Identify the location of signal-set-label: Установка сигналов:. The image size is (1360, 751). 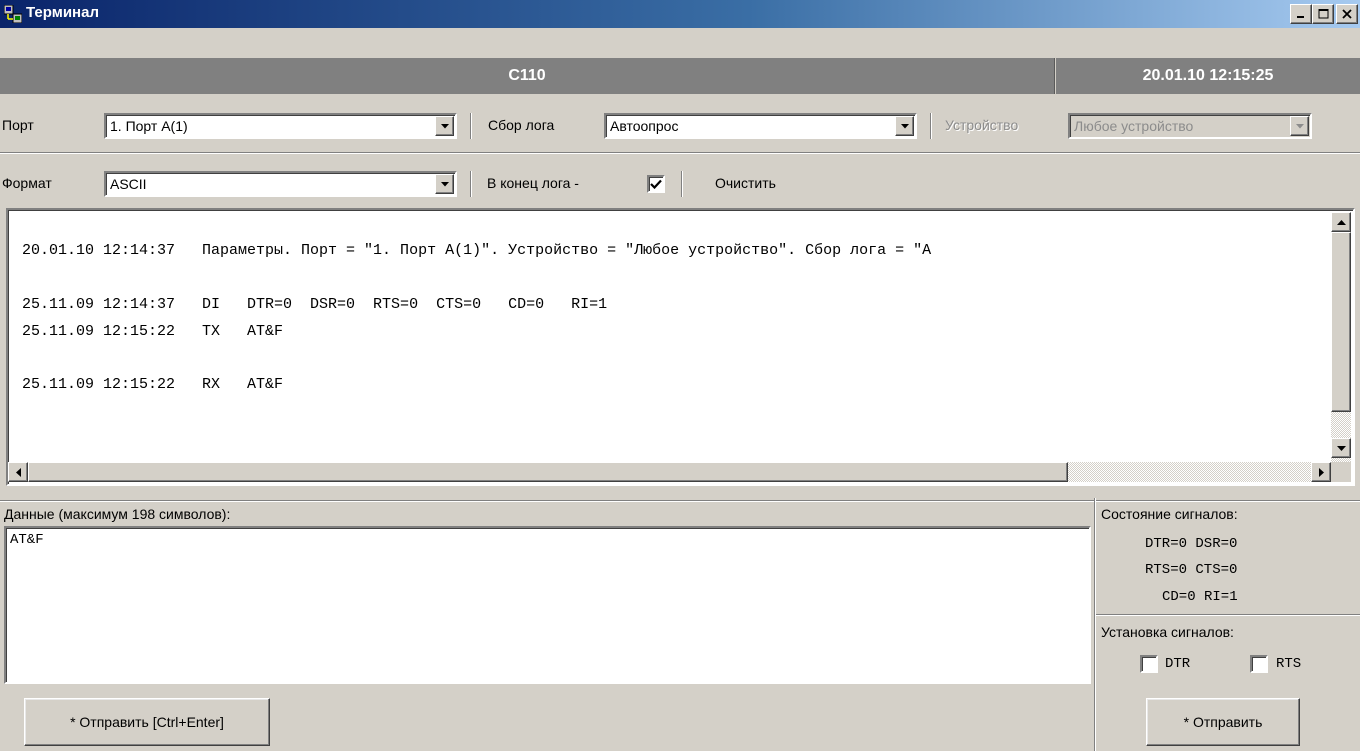
(1167, 632).